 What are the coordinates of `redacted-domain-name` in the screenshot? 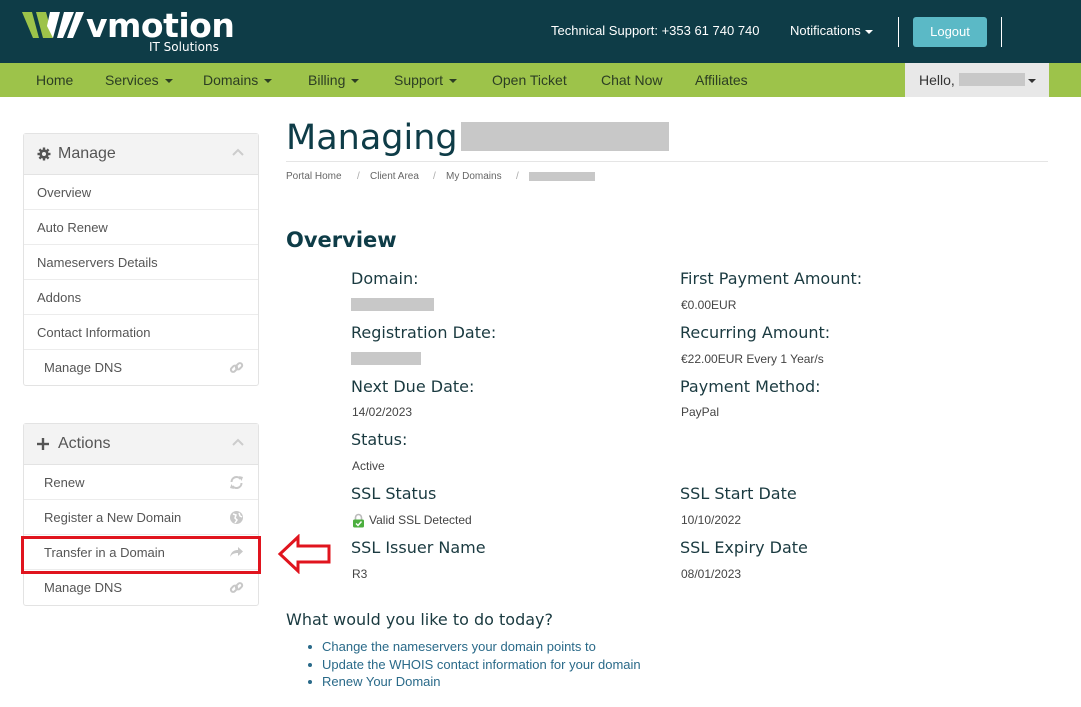 It's located at (565, 136).